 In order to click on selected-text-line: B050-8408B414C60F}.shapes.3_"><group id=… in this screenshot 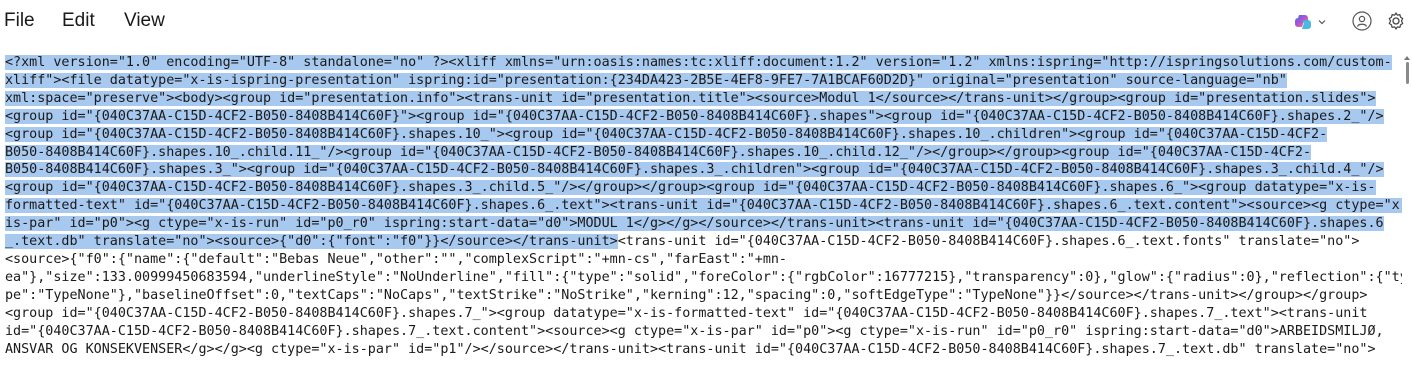, I will do `click(694, 170)`.